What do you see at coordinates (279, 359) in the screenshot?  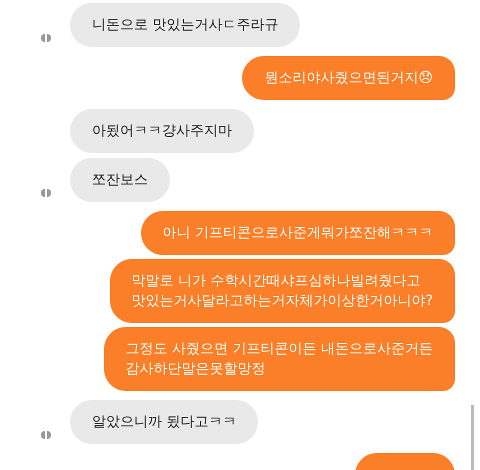 I see `message-bubble: 그정도 사줬으면 기프티콘이든 내돈으로사준거든 감사하단말은못할망정` at bounding box center [279, 359].